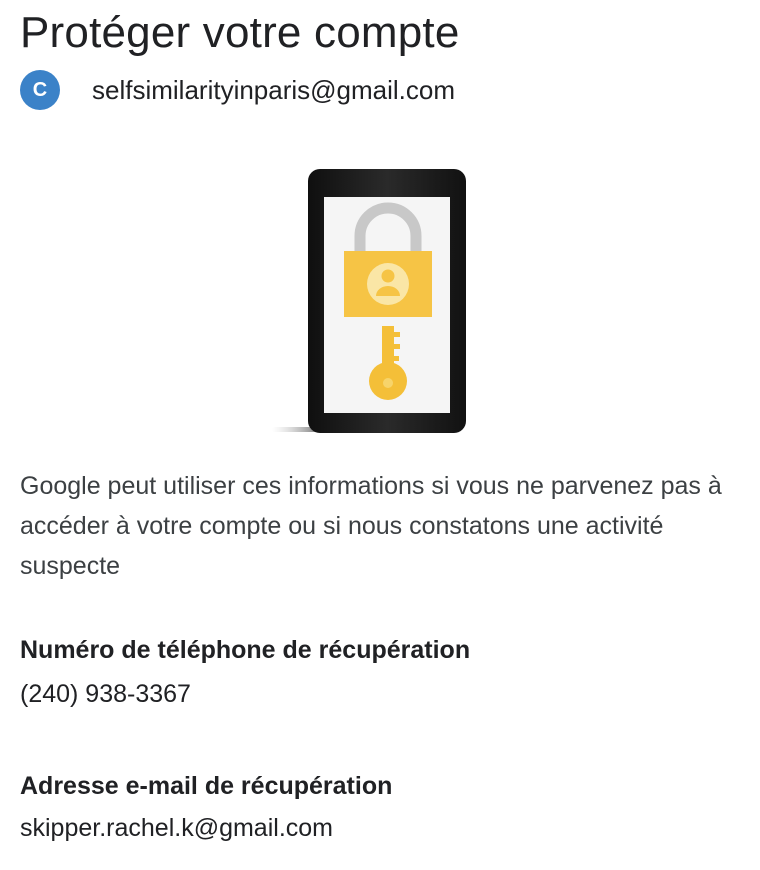 The height and width of the screenshot is (870, 760). Describe the element at coordinates (176, 828) in the screenshot. I see `recovery-email-value: skipper.rachel.k@gmail.com` at that location.